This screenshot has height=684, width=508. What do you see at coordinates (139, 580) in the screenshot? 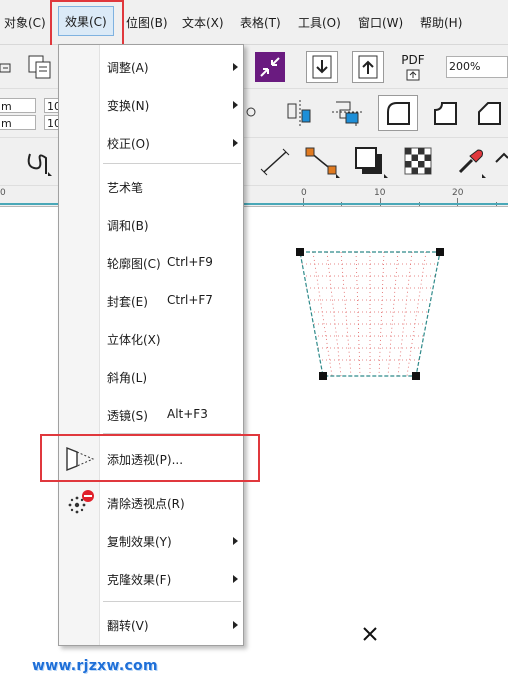
I see `menu-item-label: 克隆效果(F)` at bounding box center [139, 580].